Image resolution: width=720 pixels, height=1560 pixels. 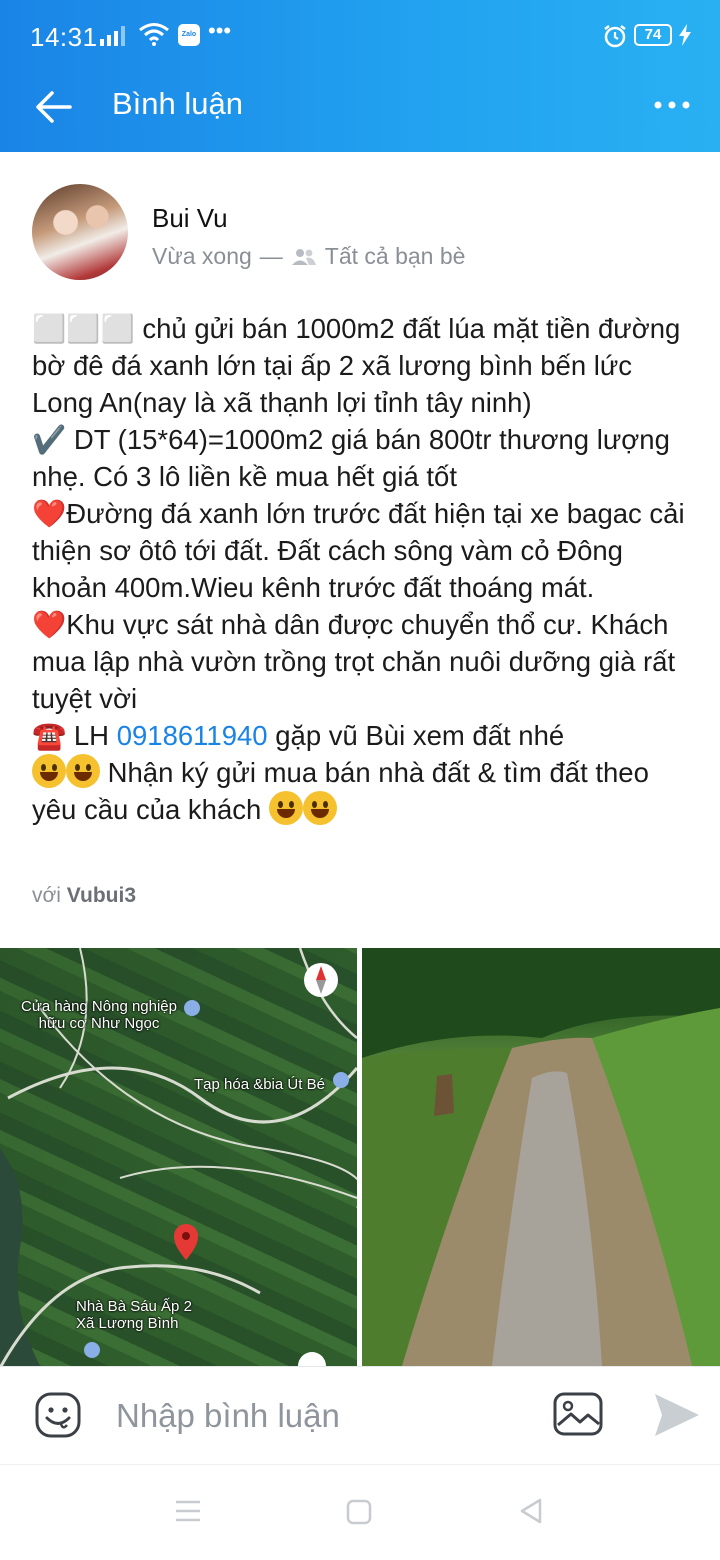 I want to click on system-nav-bar, so click(x=360, y=1512).